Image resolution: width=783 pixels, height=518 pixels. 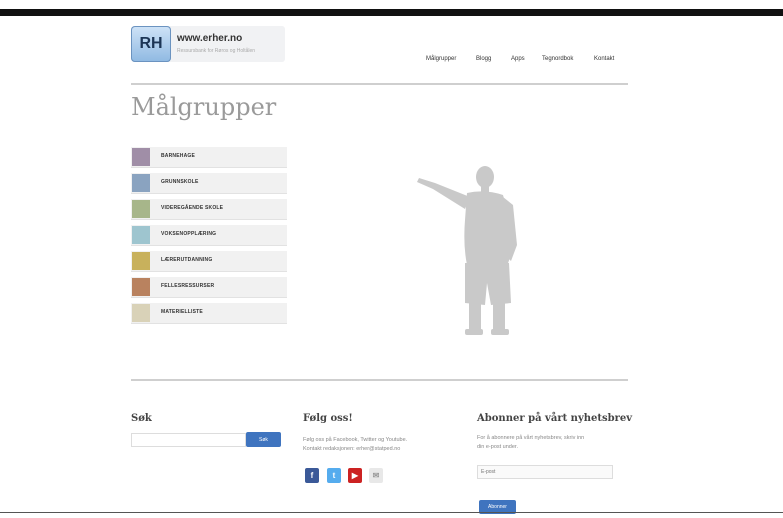 I want to click on page-title: Målgrupper, so click(x=204, y=107).